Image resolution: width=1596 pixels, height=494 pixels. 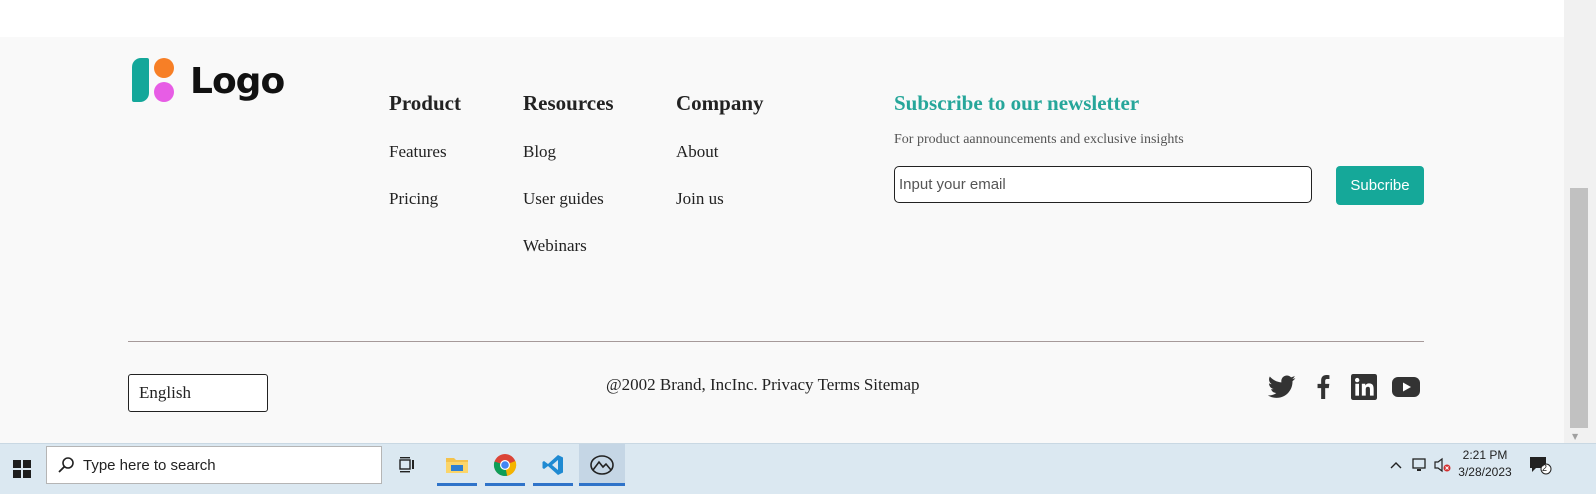 What do you see at coordinates (1485, 455) in the screenshot?
I see `clock-time: 2:21 PM` at bounding box center [1485, 455].